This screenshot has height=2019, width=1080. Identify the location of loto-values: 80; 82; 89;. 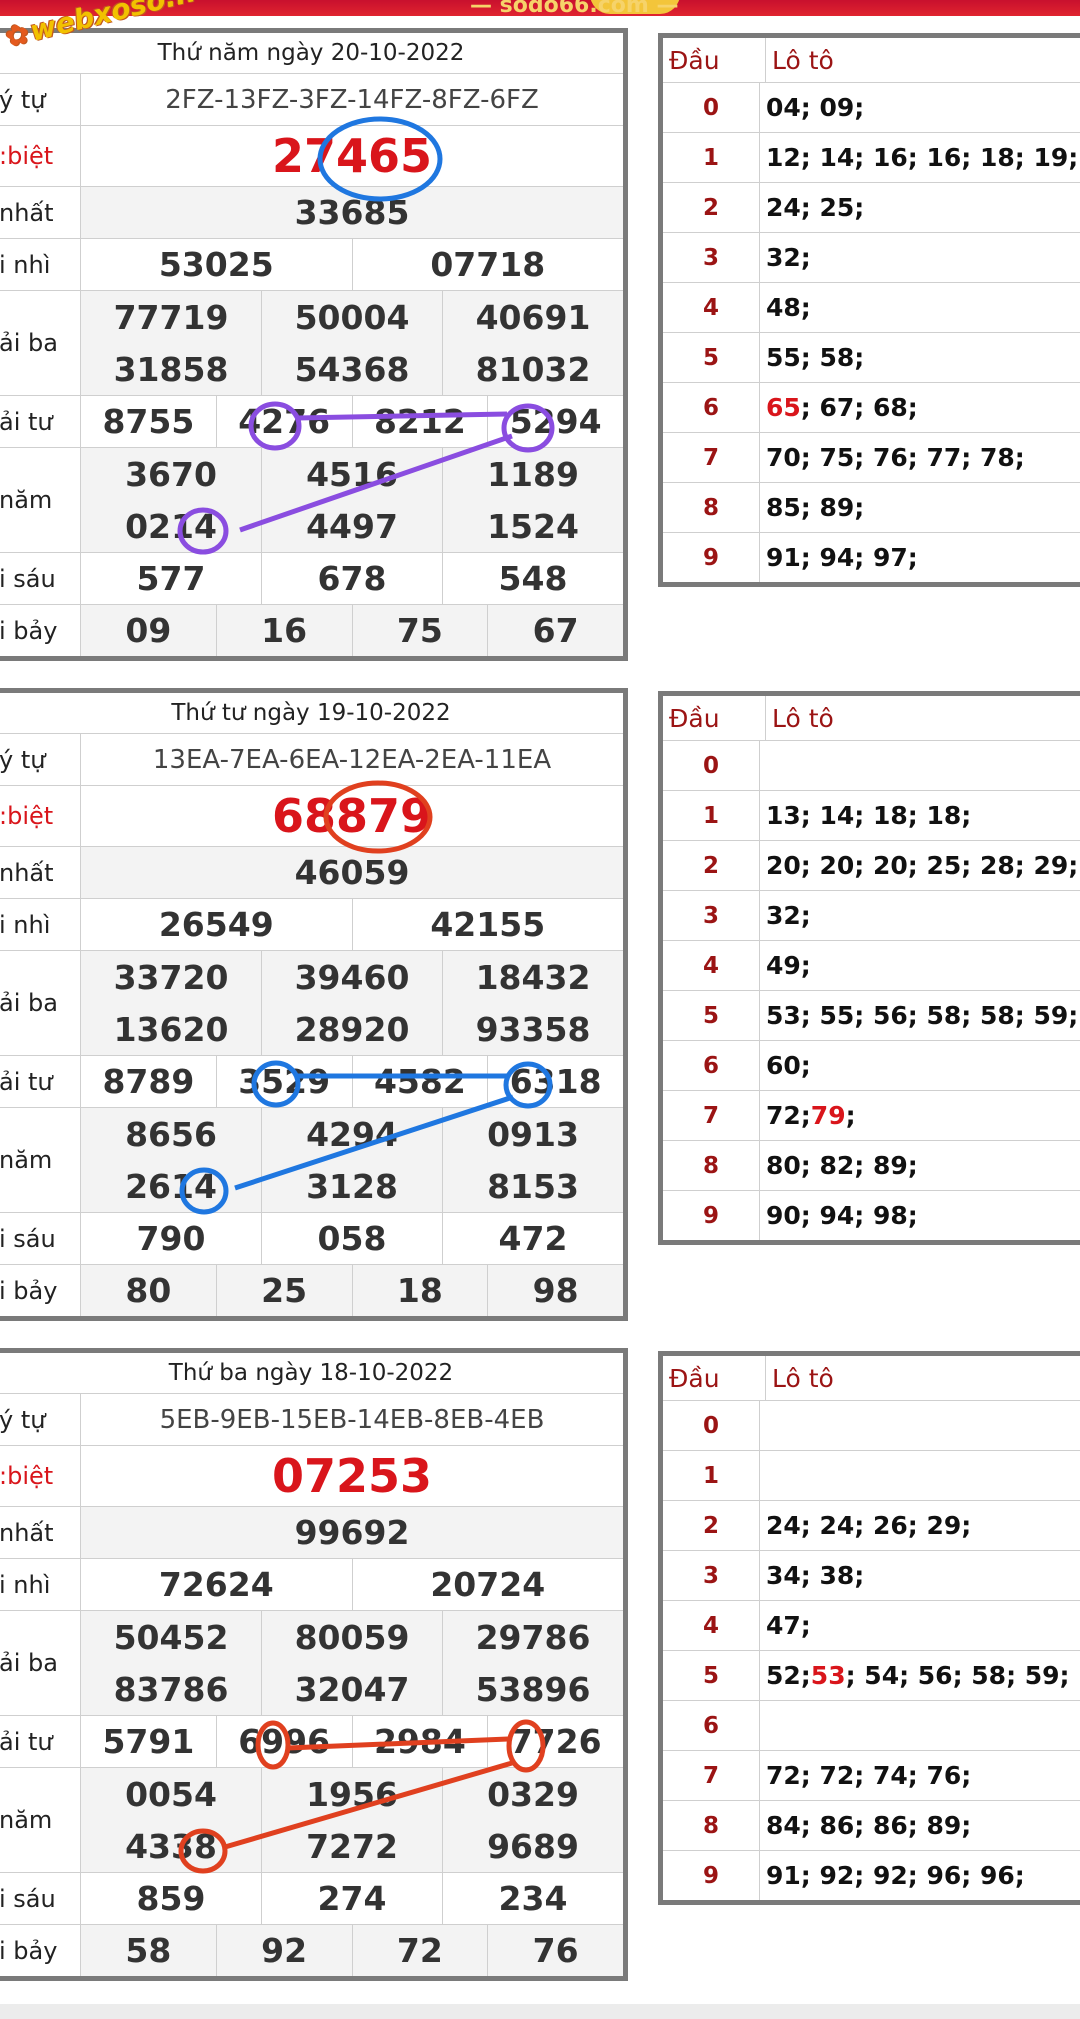
(842, 1165).